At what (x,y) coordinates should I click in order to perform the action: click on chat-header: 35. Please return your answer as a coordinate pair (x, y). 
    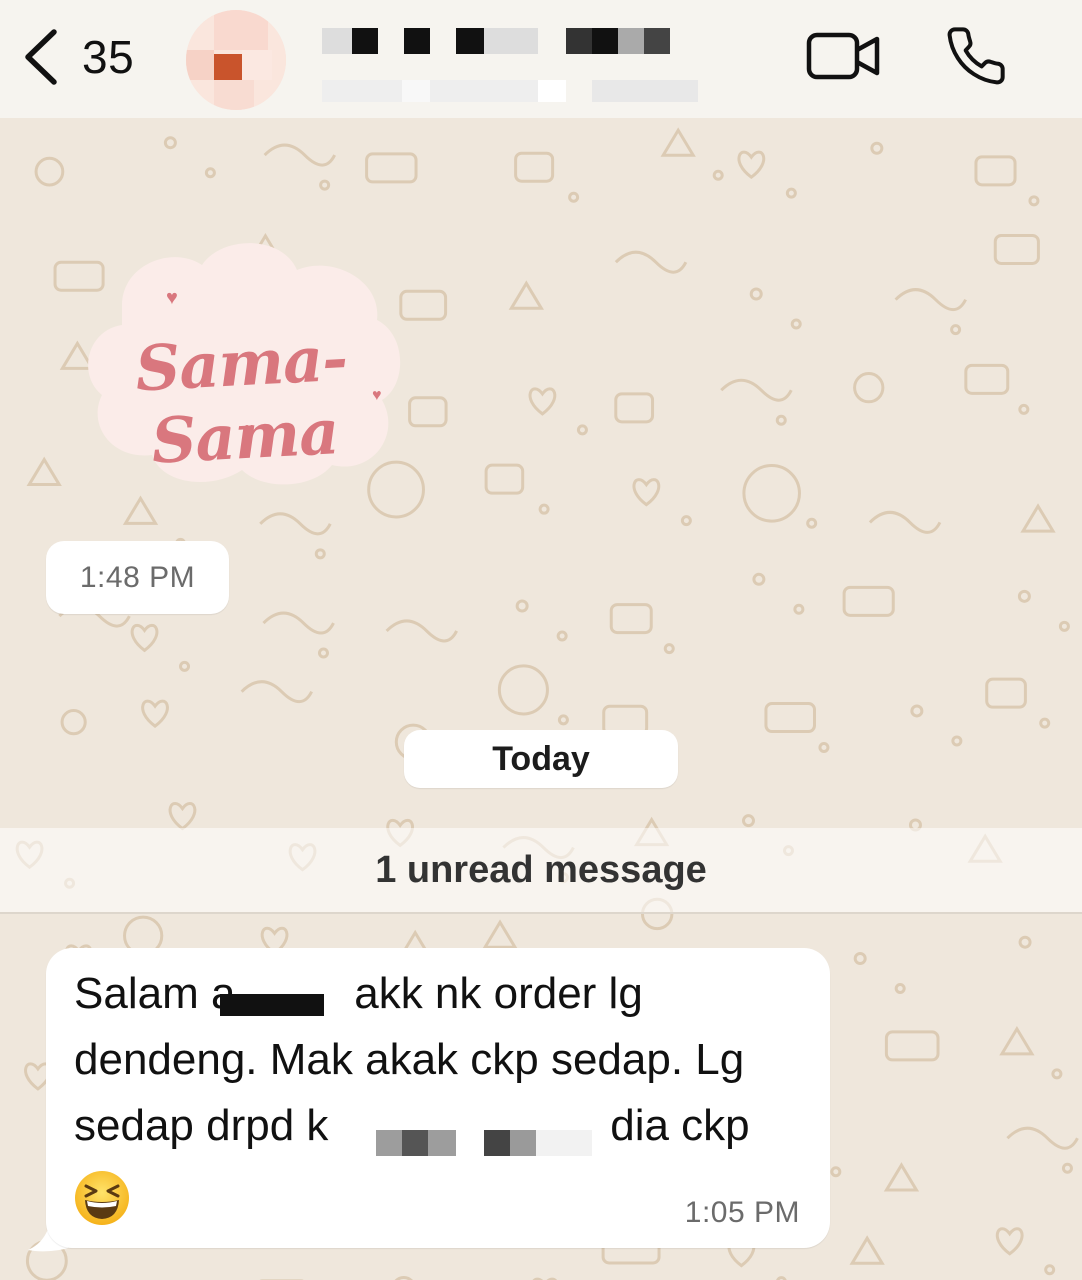
    Looking at the image, I should click on (541, 59).